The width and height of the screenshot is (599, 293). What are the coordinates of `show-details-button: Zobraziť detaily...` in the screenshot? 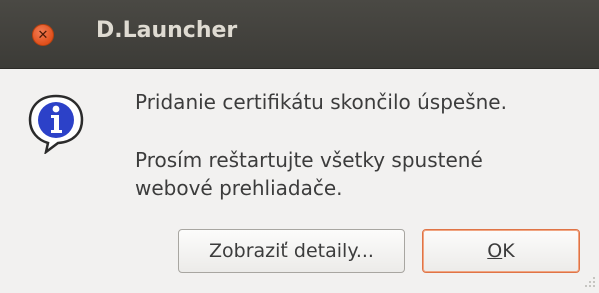 It's located at (291, 251).